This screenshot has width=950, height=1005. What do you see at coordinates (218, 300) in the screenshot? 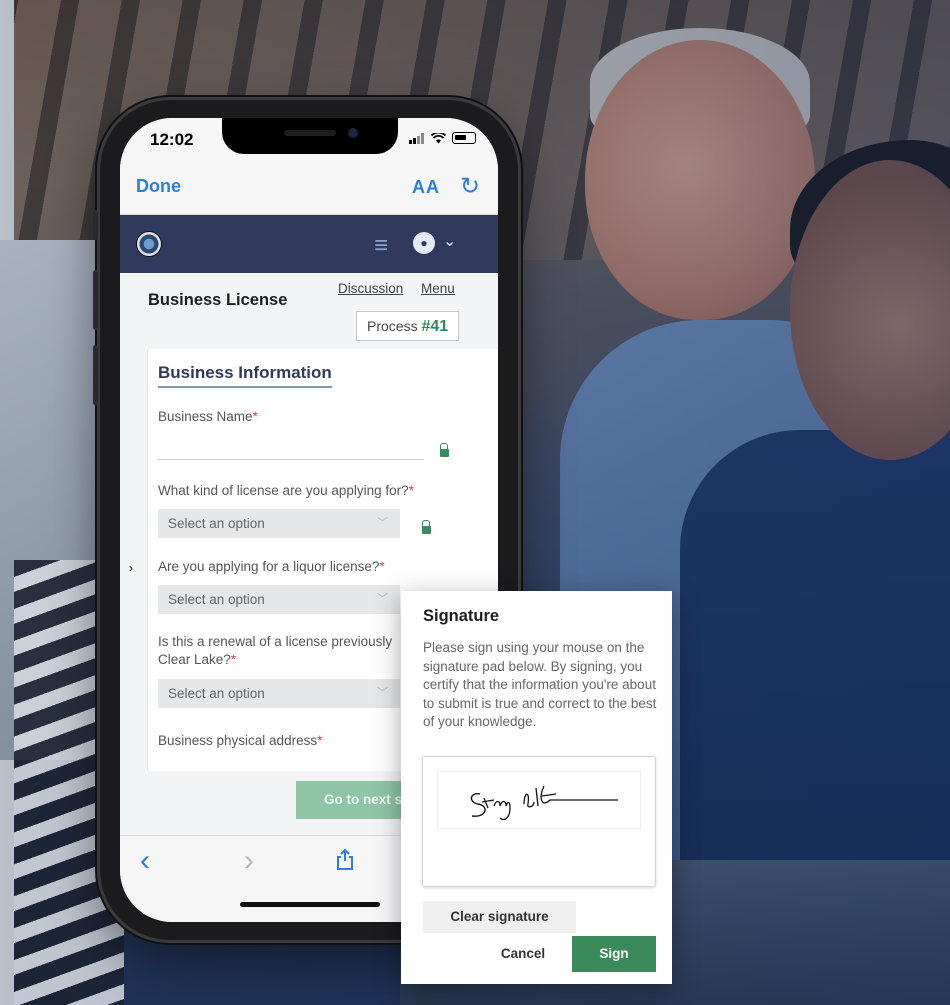
I see `page-title: Business License` at bounding box center [218, 300].